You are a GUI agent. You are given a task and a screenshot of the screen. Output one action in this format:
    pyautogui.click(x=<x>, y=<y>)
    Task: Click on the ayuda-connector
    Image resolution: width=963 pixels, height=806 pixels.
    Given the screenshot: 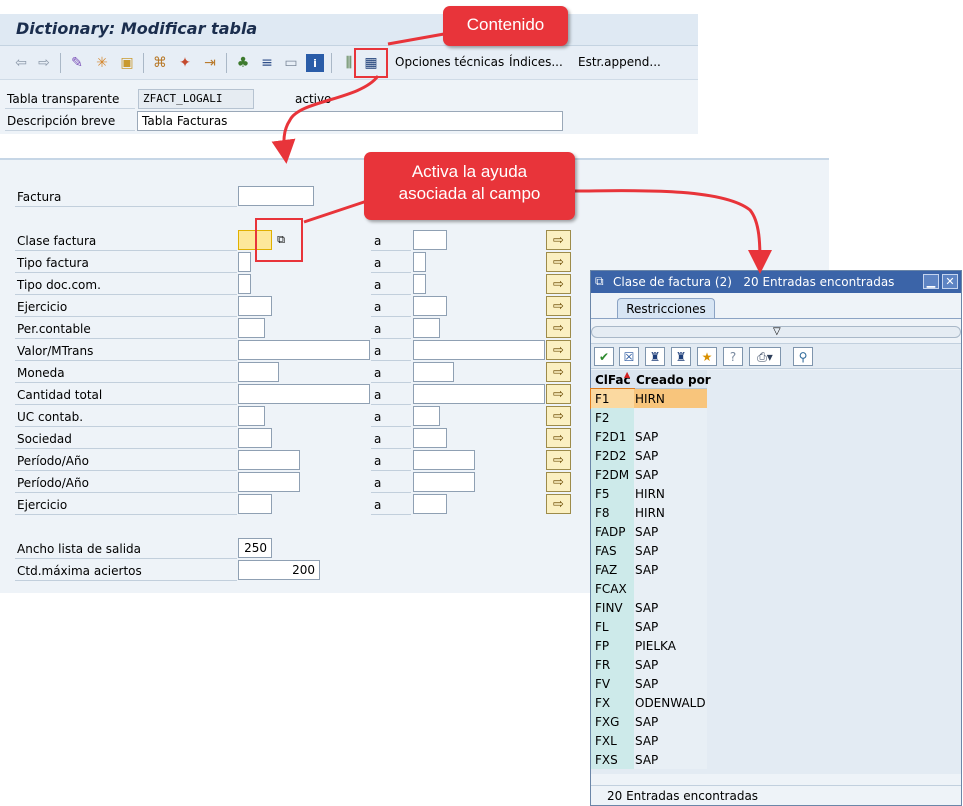 What is the action you would take?
    pyautogui.click(x=337, y=211)
    